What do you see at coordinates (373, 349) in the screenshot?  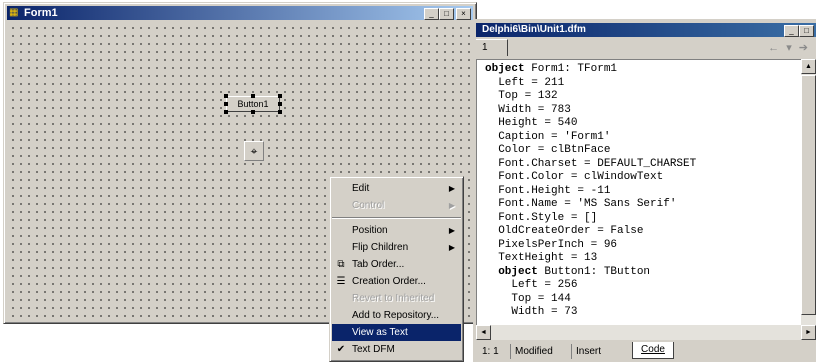 I see `menu-item-label: Text DFM` at bounding box center [373, 349].